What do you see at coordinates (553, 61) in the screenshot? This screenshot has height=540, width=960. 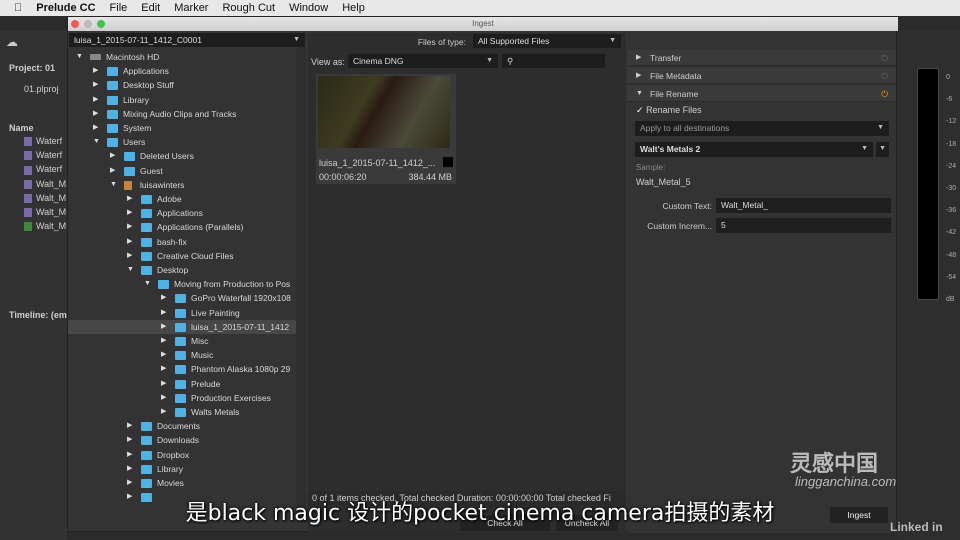 I see `search-input: ⚲` at bounding box center [553, 61].